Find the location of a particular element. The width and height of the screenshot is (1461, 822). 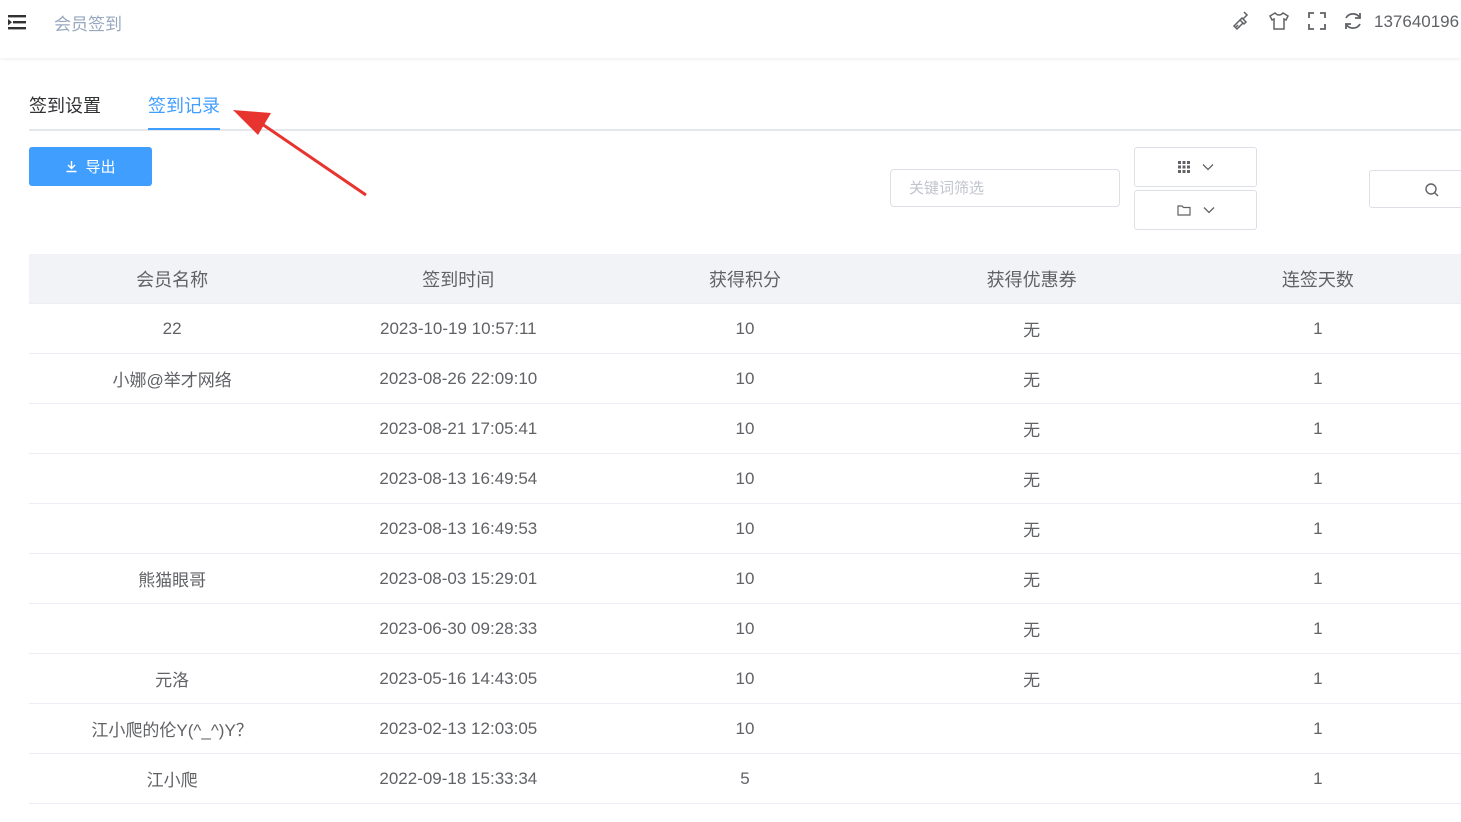

column-header: 获得优惠券 is located at coordinates (1032, 279).